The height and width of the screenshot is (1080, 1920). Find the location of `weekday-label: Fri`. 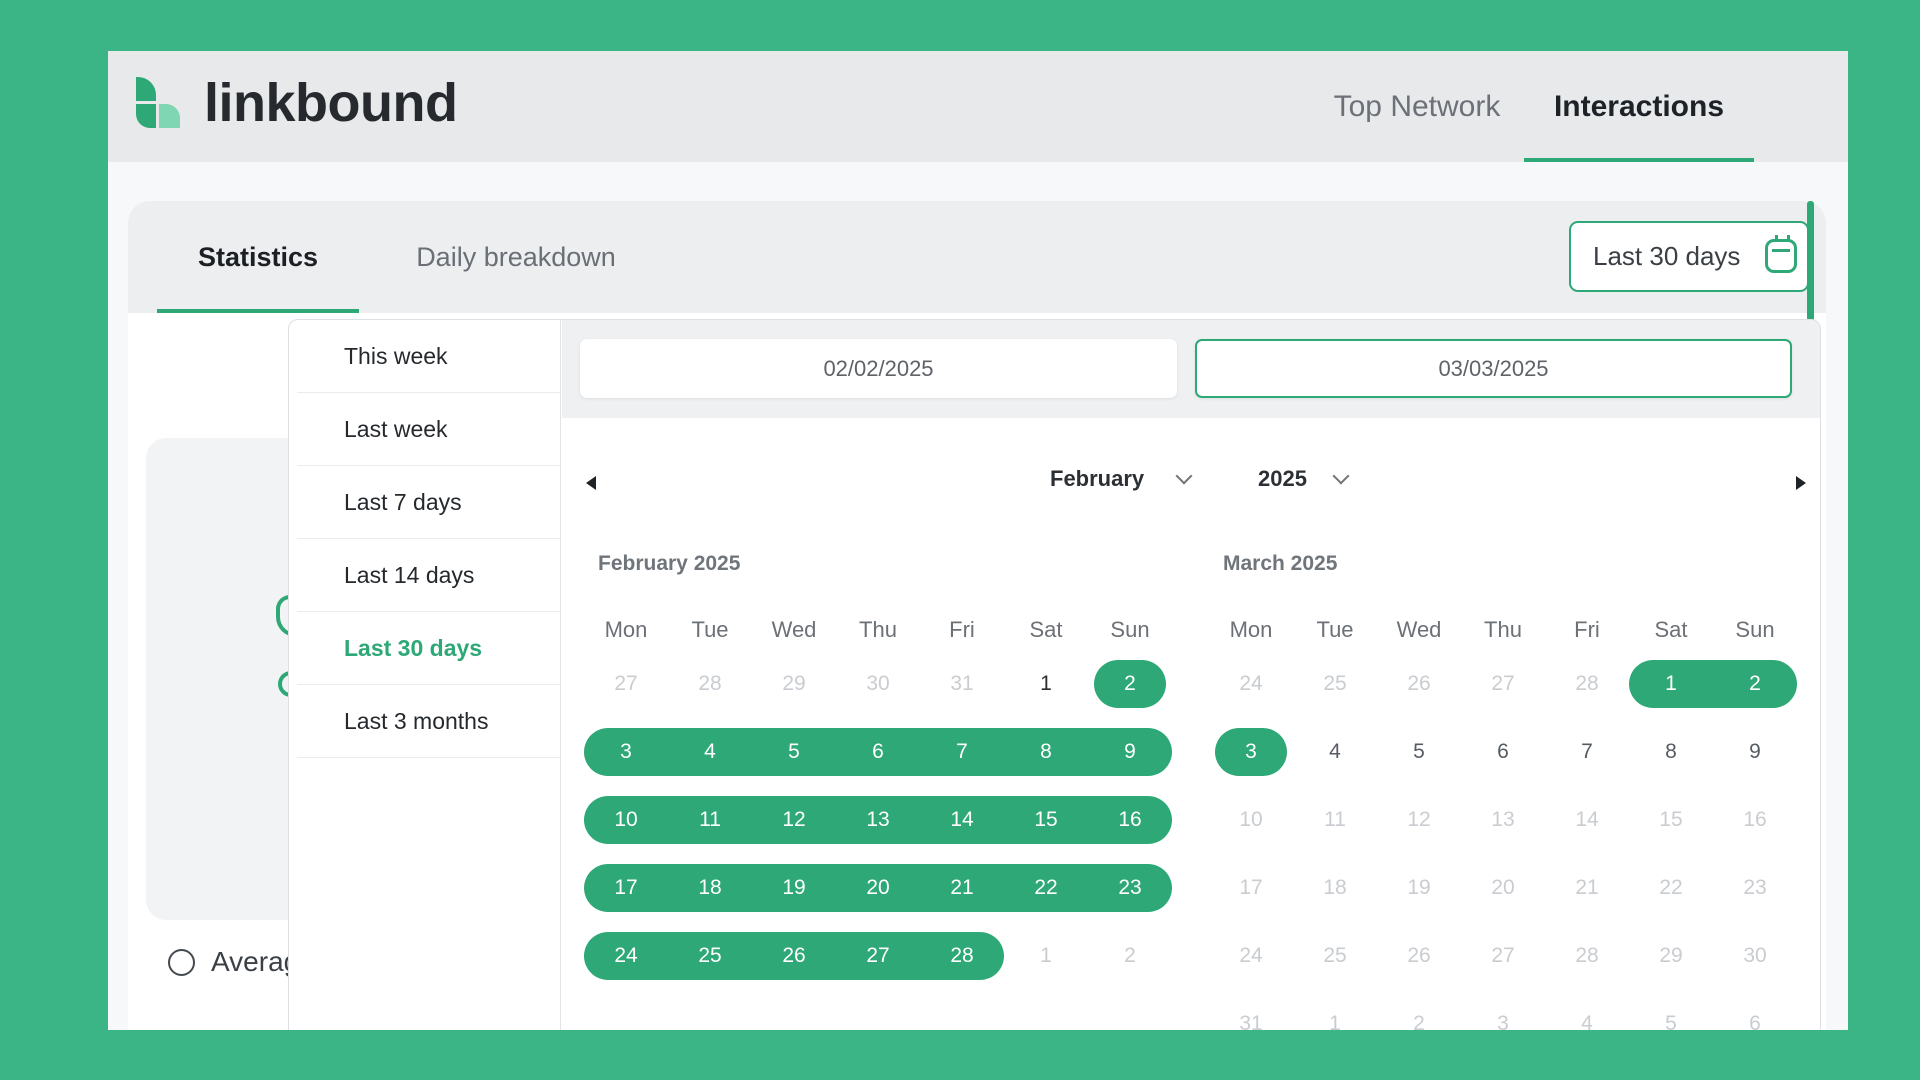

weekday-label: Fri is located at coordinates (1587, 629).